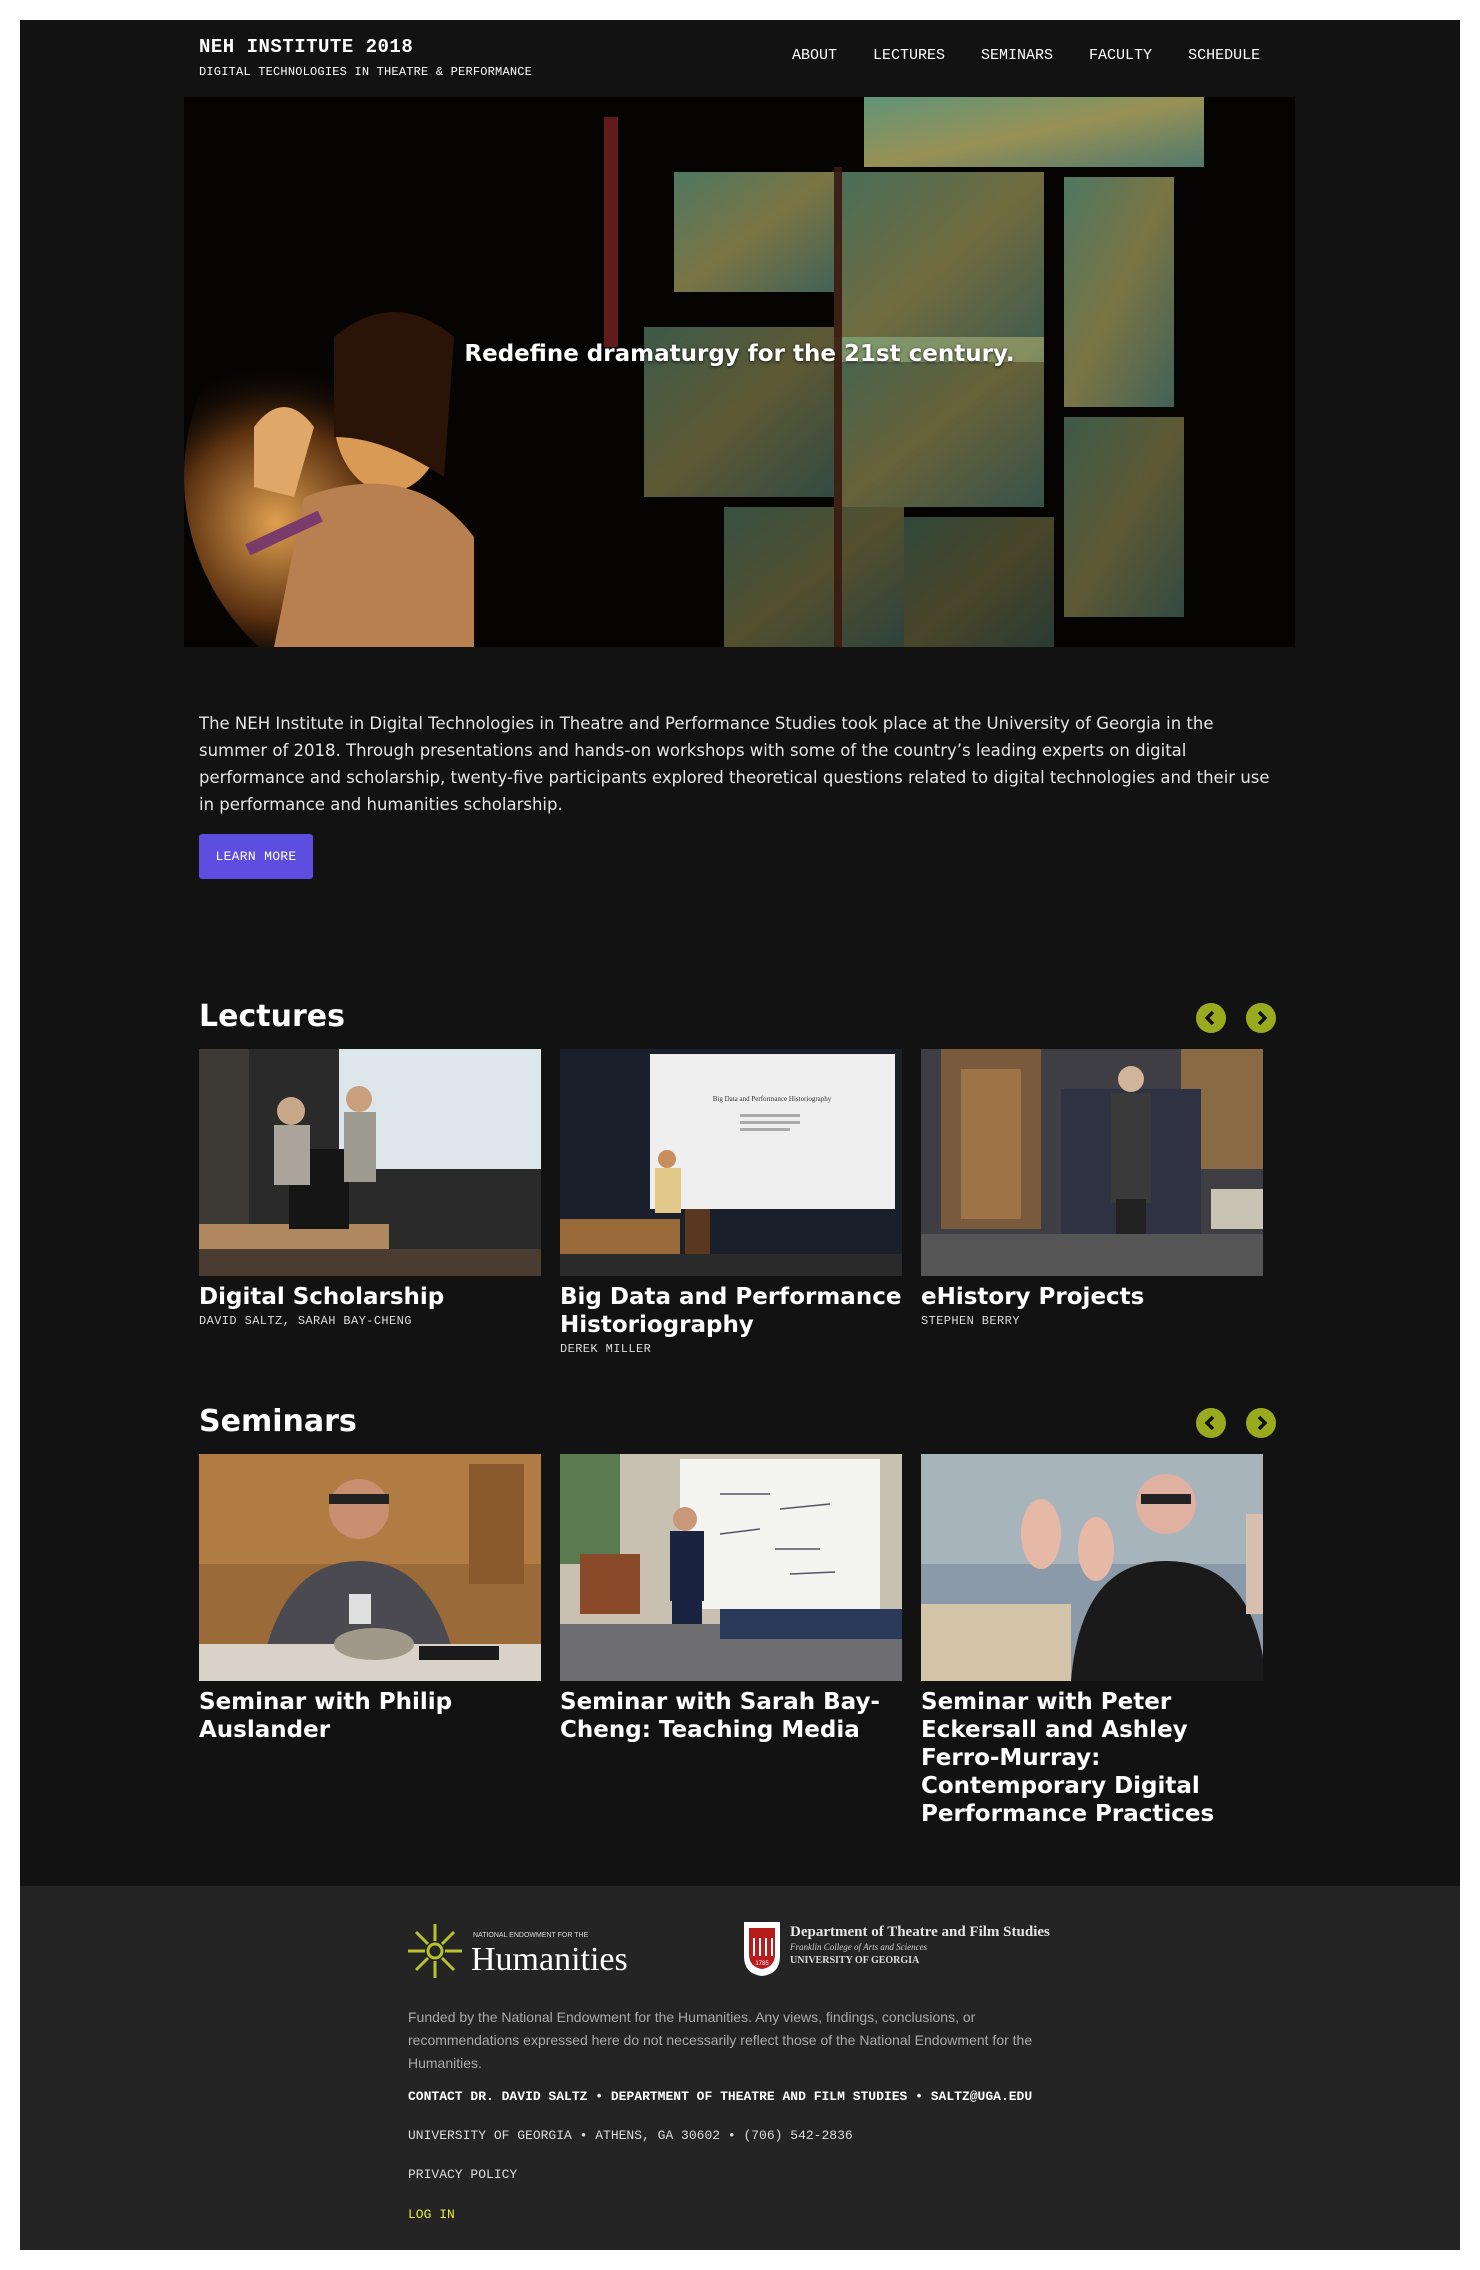 The image size is (1480, 2270). Describe the element at coordinates (305, 1321) in the screenshot. I see `lecture-speakers: DAVID SALTZ, SARAH BAY-CHENG` at that location.